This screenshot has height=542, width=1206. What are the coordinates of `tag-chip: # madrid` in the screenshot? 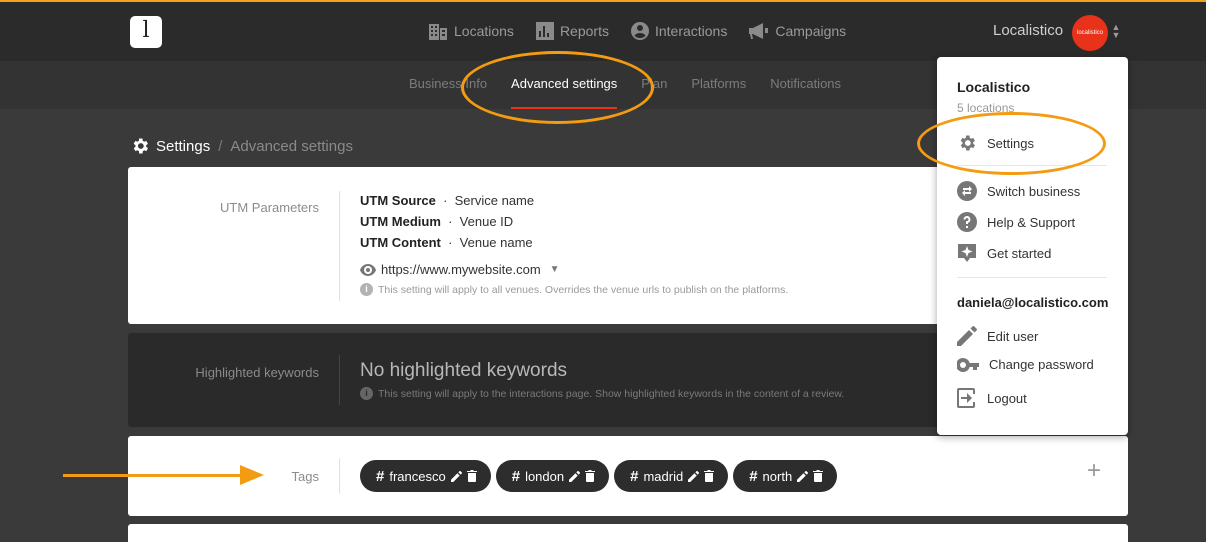 It's located at (671, 476).